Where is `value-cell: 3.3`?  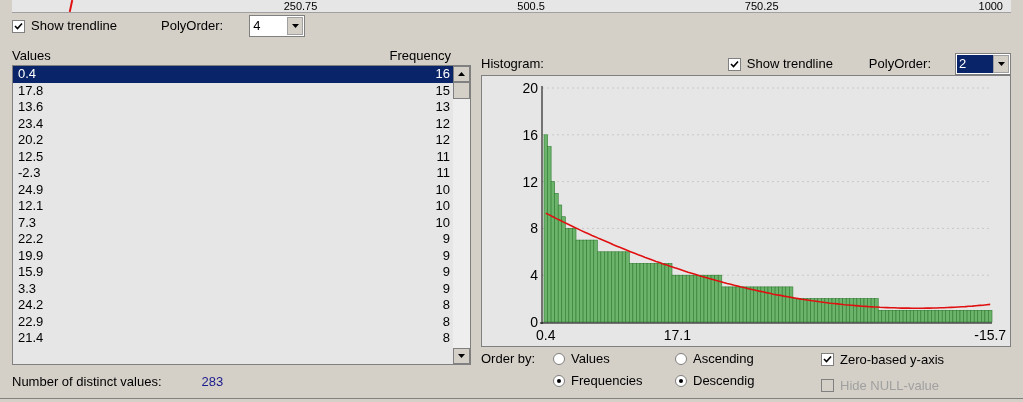
value-cell: 3.3 is located at coordinates (27, 288).